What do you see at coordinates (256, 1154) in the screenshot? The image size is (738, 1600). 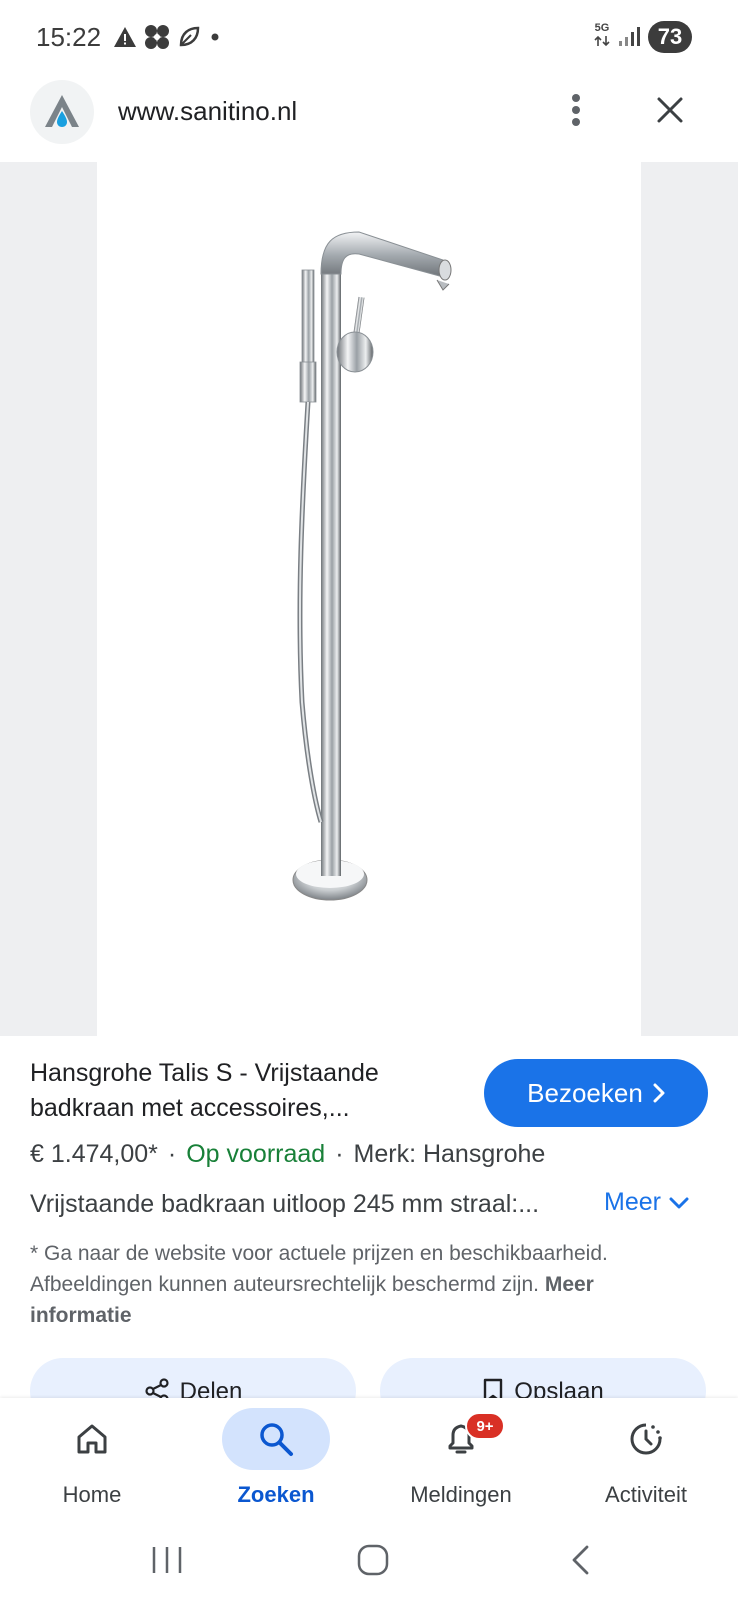 I see `stock-status: Op voorraad` at bounding box center [256, 1154].